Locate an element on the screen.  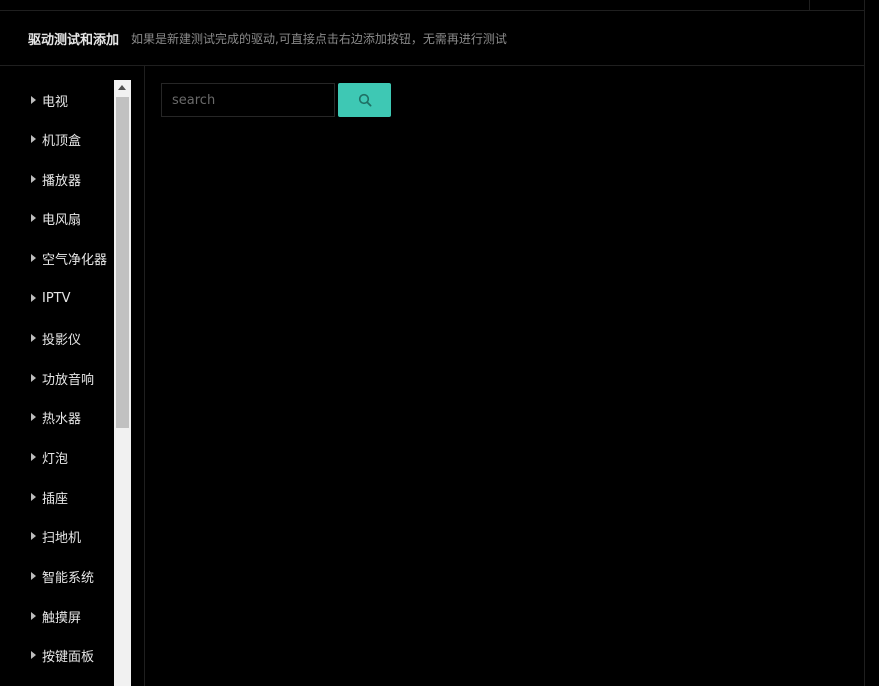
search-icon is located at coordinates (365, 100).